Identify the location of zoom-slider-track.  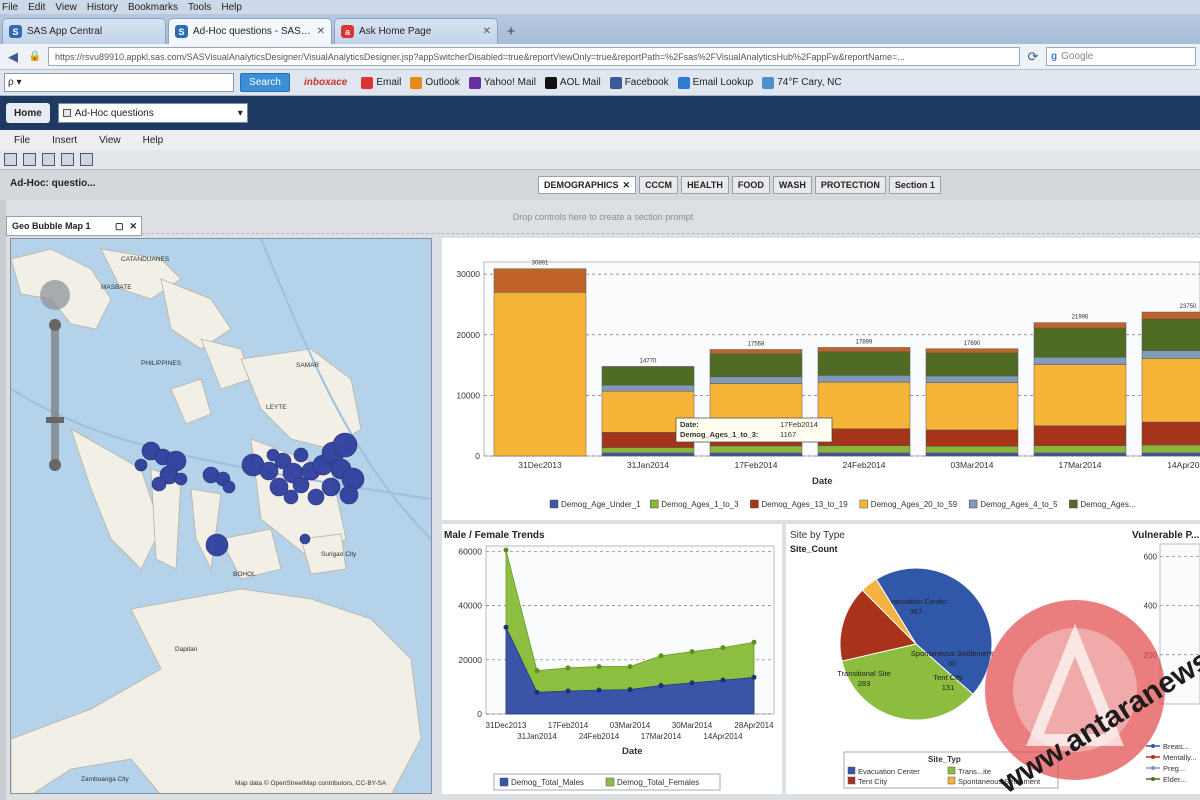
(55, 394).